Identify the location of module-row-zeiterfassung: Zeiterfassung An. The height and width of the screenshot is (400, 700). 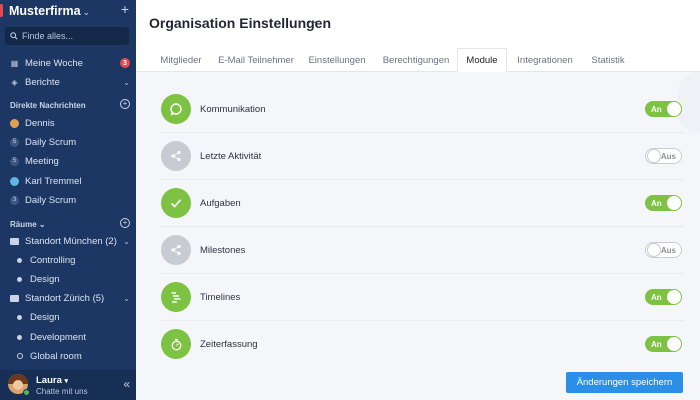
(422, 344).